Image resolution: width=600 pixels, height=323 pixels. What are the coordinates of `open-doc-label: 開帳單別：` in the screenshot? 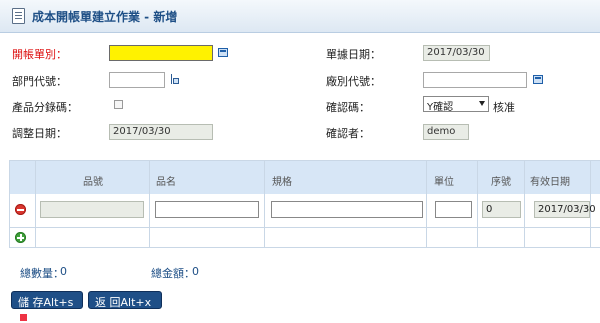 It's located at (39, 54).